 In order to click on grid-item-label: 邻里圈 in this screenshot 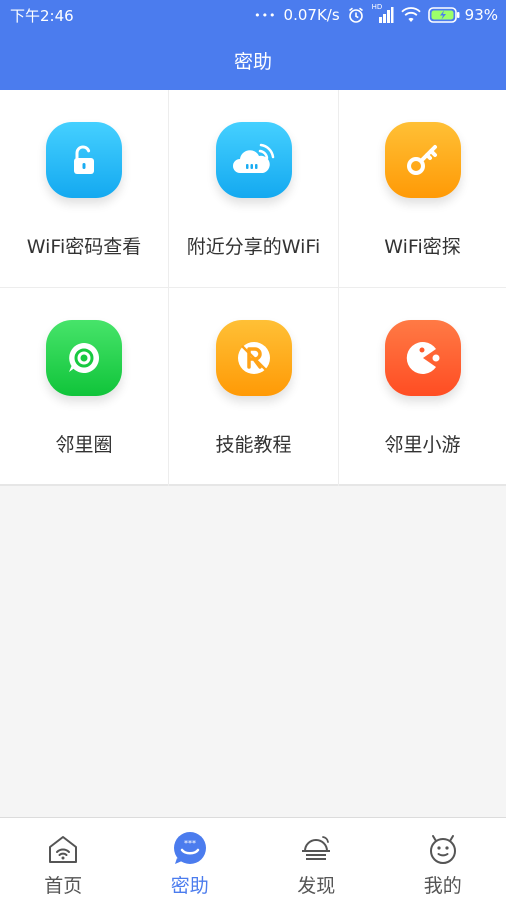, I will do `click(84, 445)`.